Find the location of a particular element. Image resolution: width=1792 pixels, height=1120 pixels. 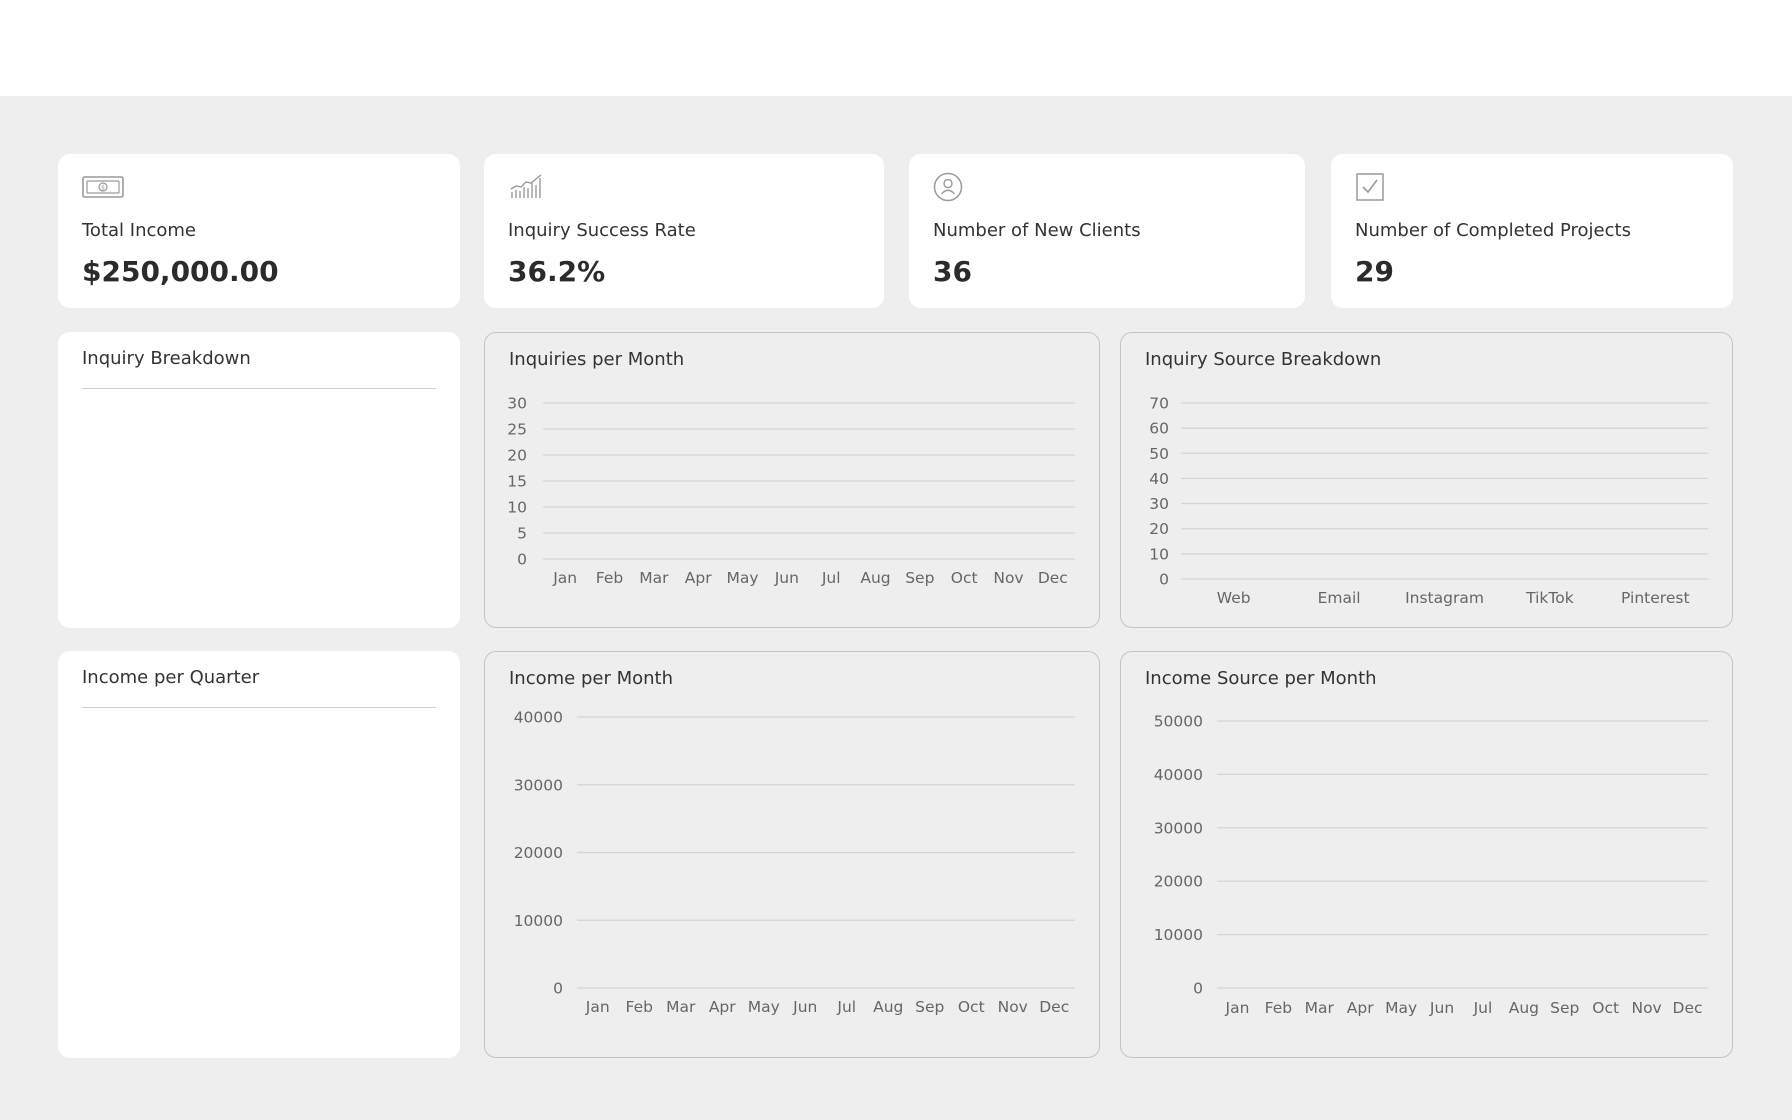

inquiry-breakdown-panel: Inquiry Breakdown is located at coordinates (259, 480).